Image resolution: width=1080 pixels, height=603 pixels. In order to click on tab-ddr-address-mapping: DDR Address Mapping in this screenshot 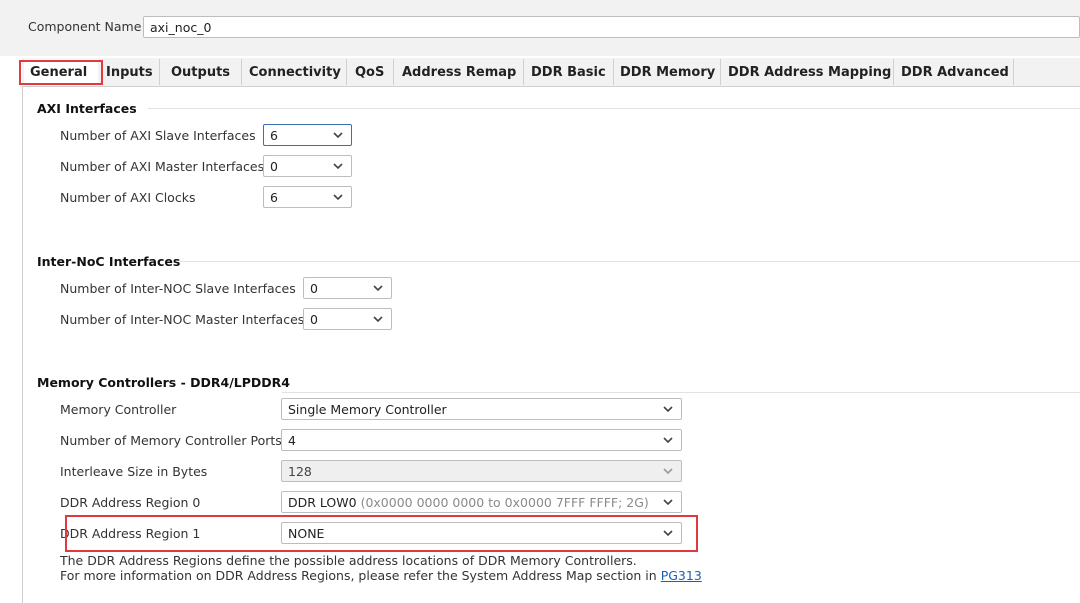, I will do `click(808, 72)`.